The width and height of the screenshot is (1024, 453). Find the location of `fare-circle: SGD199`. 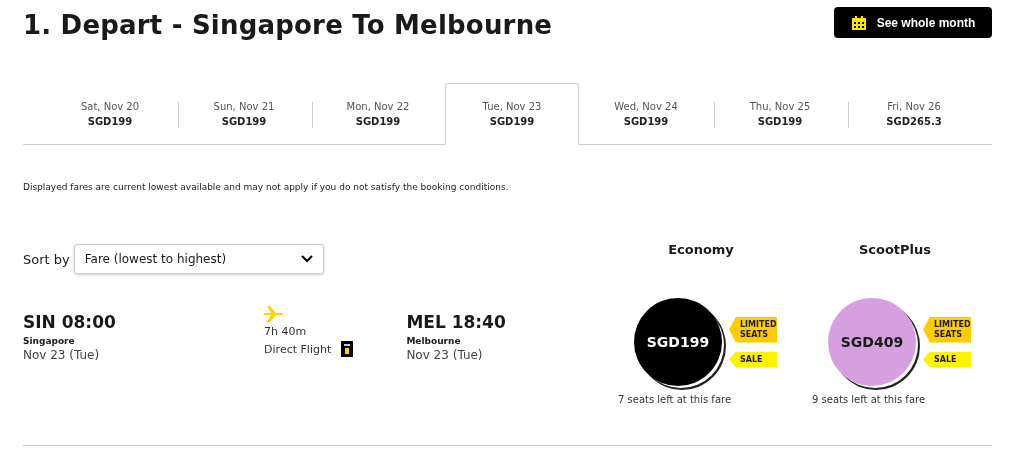

fare-circle: SGD199 is located at coordinates (678, 342).